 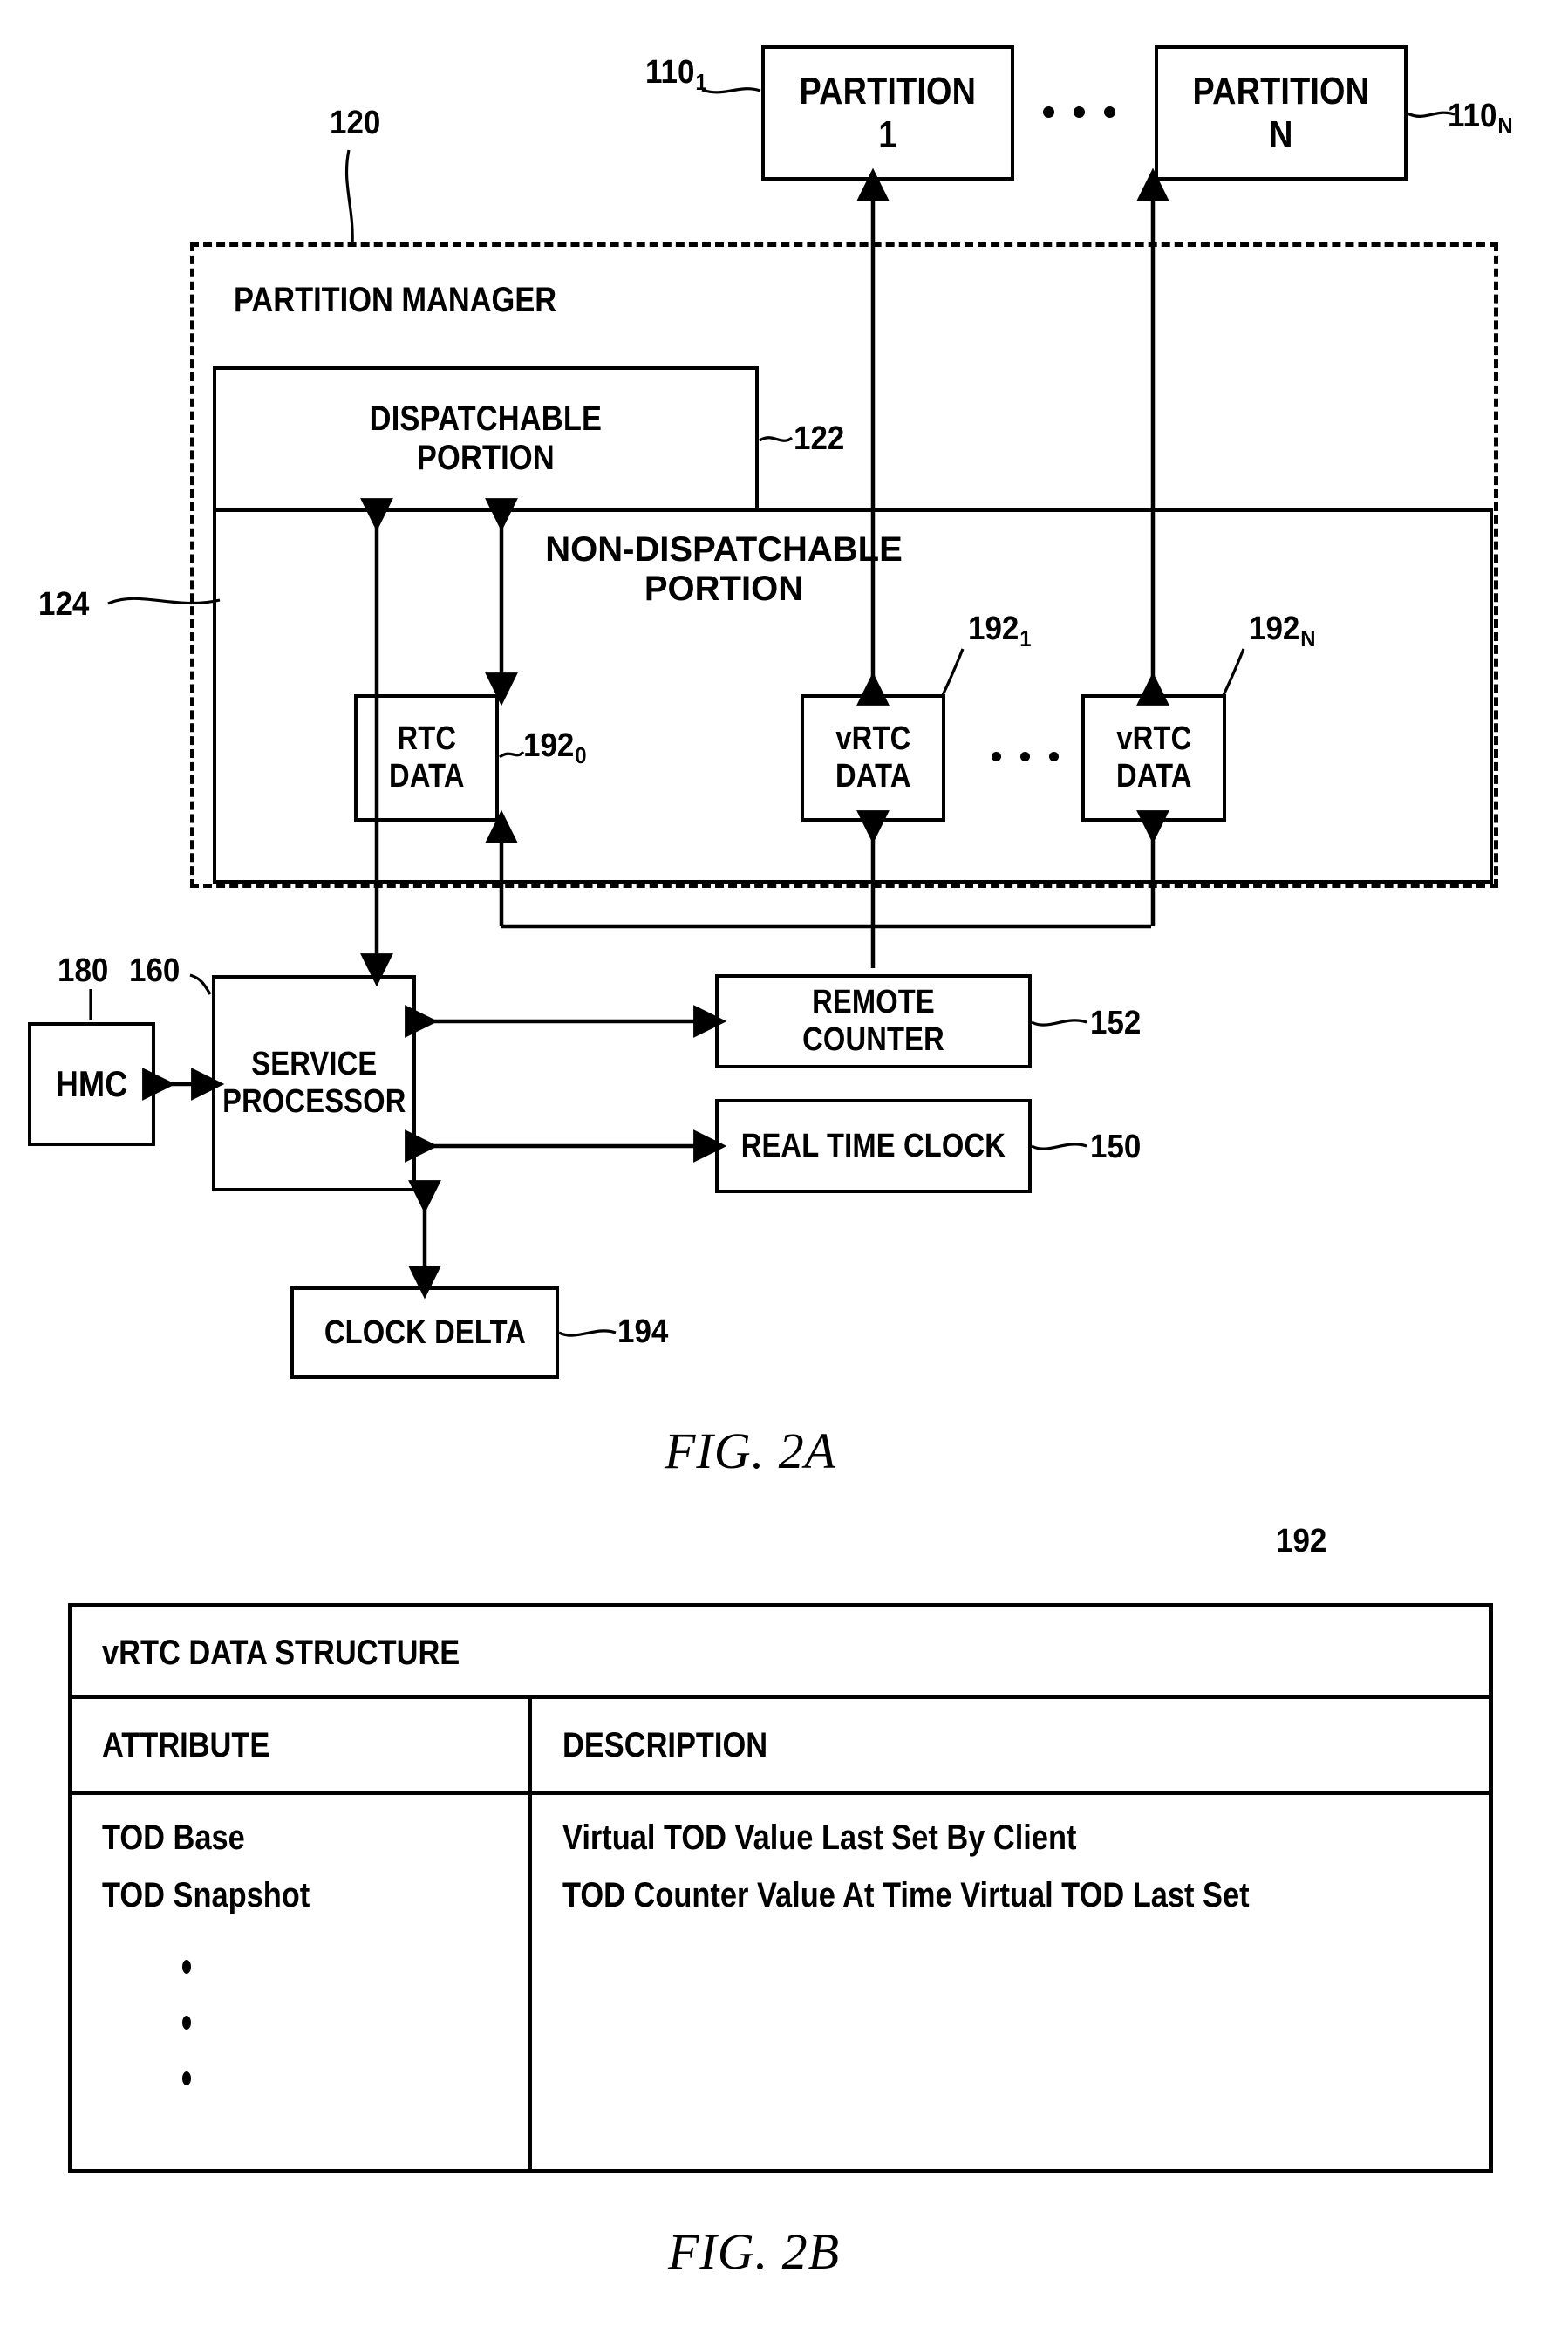 What do you see at coordinates (555, 748) in the screenshot?
I see `ref-192-0: 1920` at bounding box center [555, 748].